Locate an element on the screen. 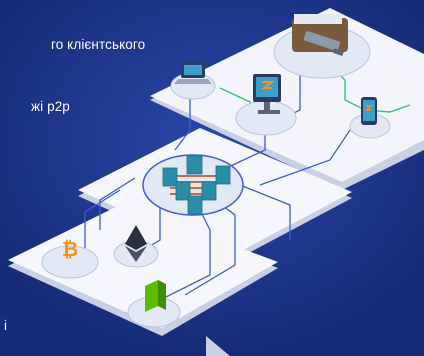 This screenshot has height=356, width=424. server-cluster-icon is located at coordinates (193, 185).